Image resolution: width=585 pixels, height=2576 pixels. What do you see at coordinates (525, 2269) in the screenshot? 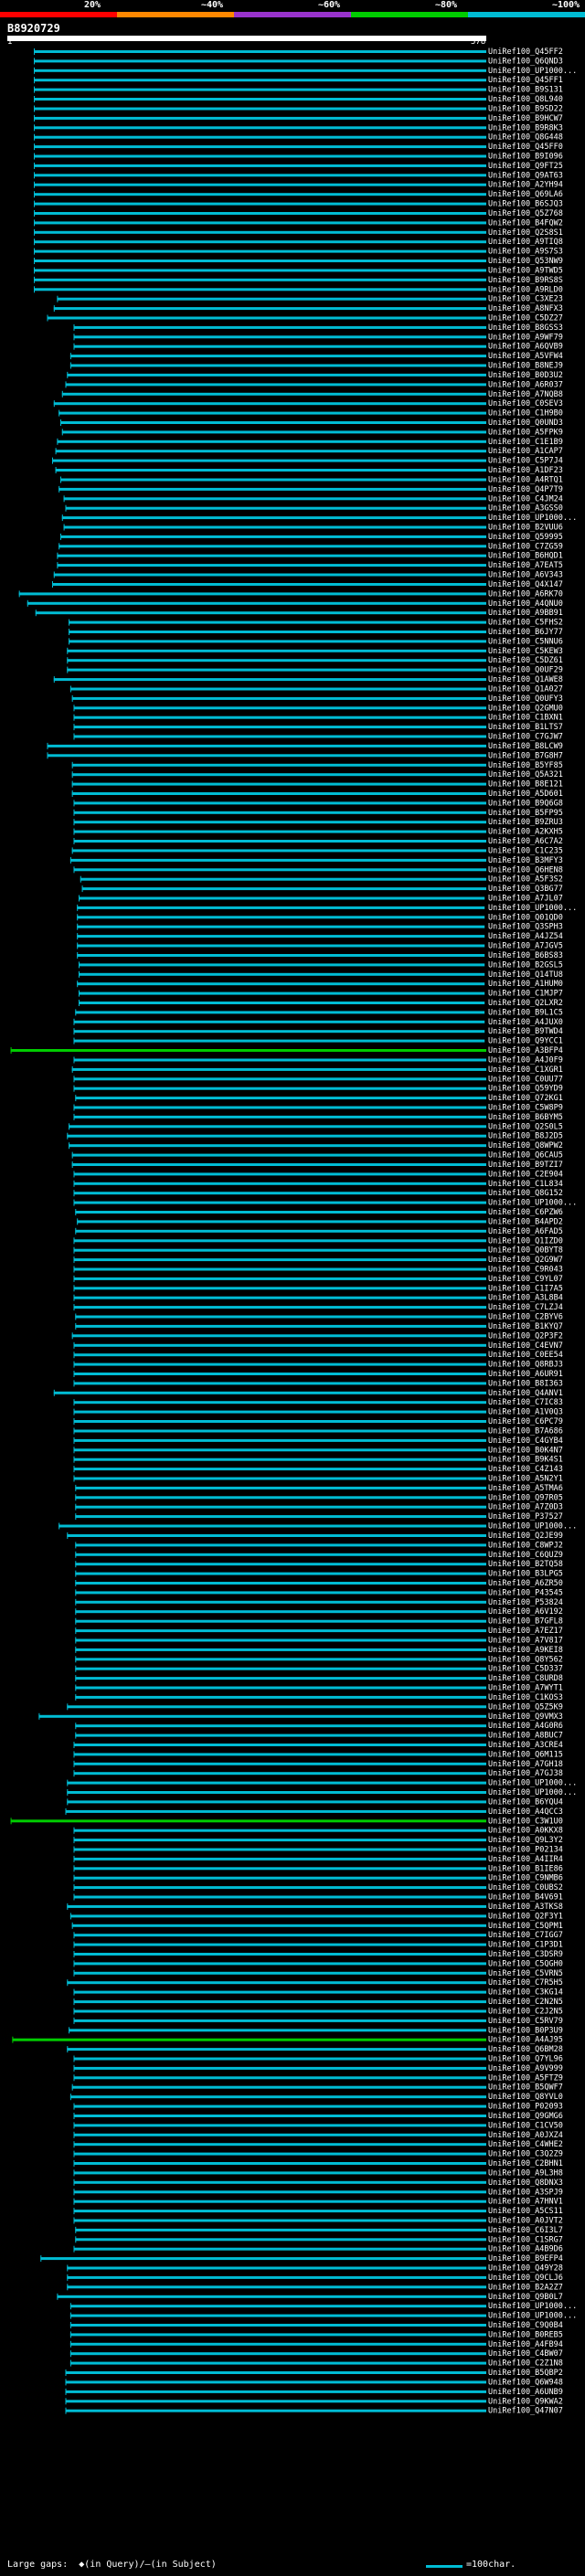
I see `hit-id-label: UniRef100_Q49Y28` at bounding box center [525, 2269].